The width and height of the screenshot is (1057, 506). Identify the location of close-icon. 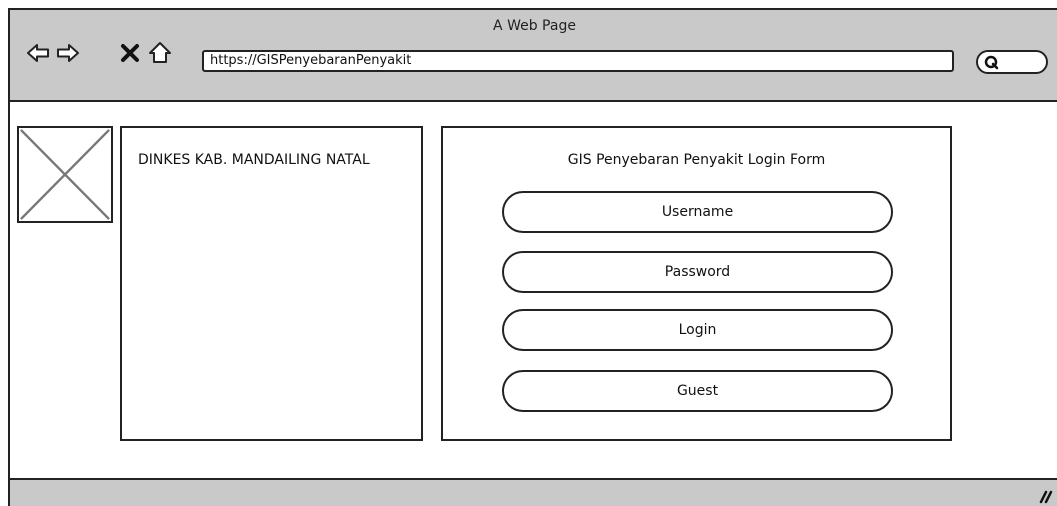
(130, 53).